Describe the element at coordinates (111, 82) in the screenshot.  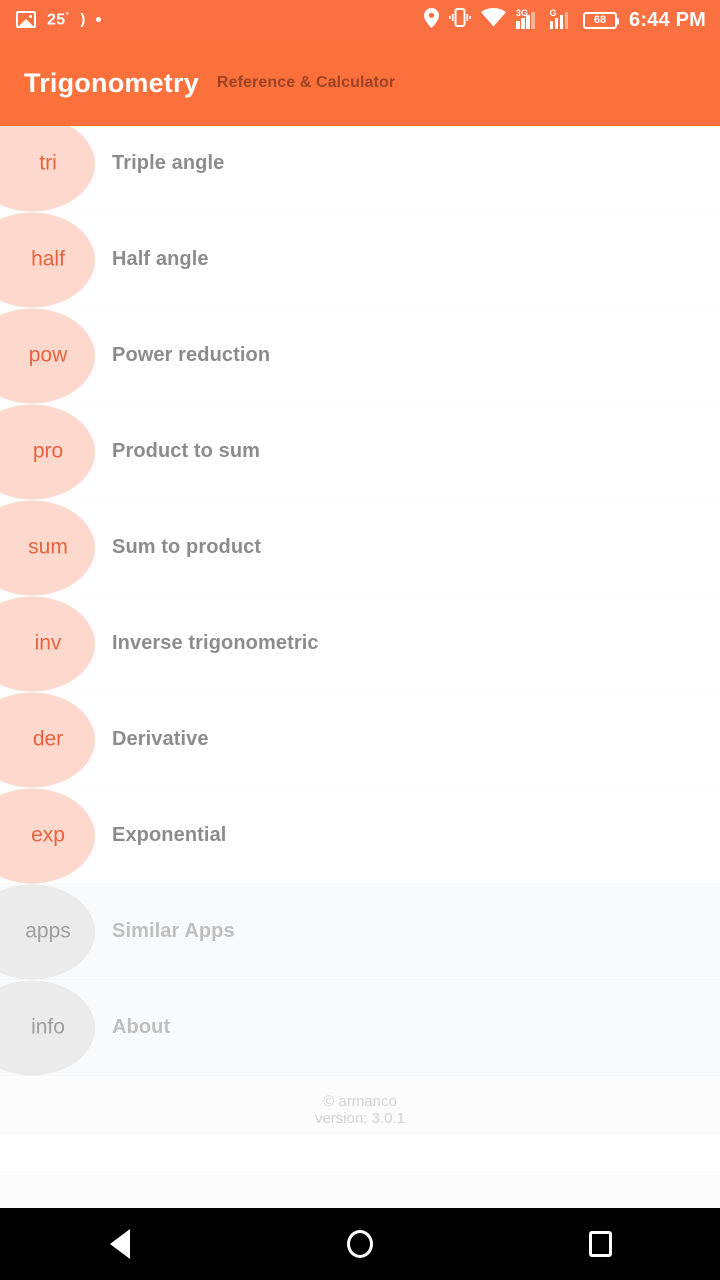
I see `page-title: Trigonometry` at that location.